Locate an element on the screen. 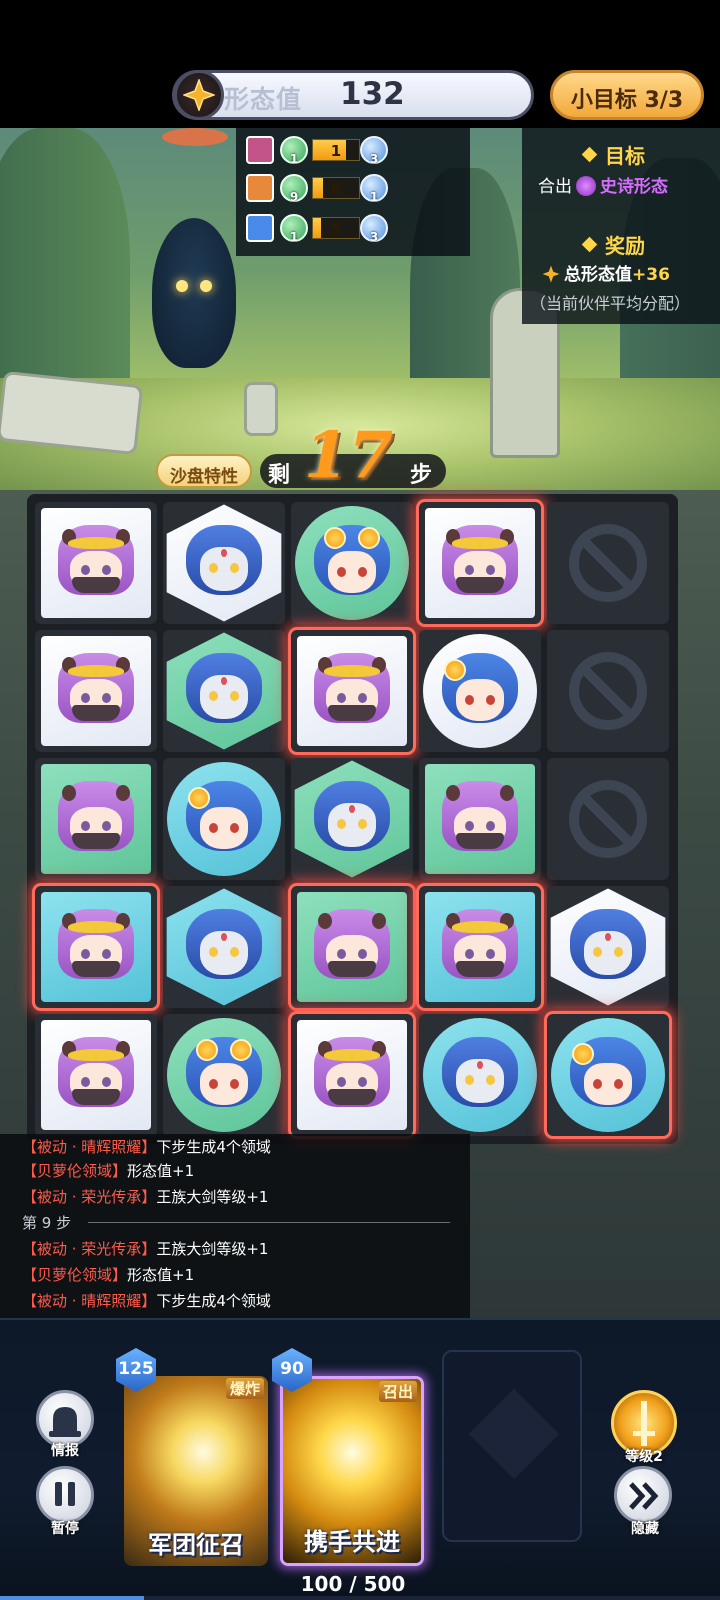 This screenshot has height=1600, width=720. mushroom-ledge is located at coordinates (195, 137).